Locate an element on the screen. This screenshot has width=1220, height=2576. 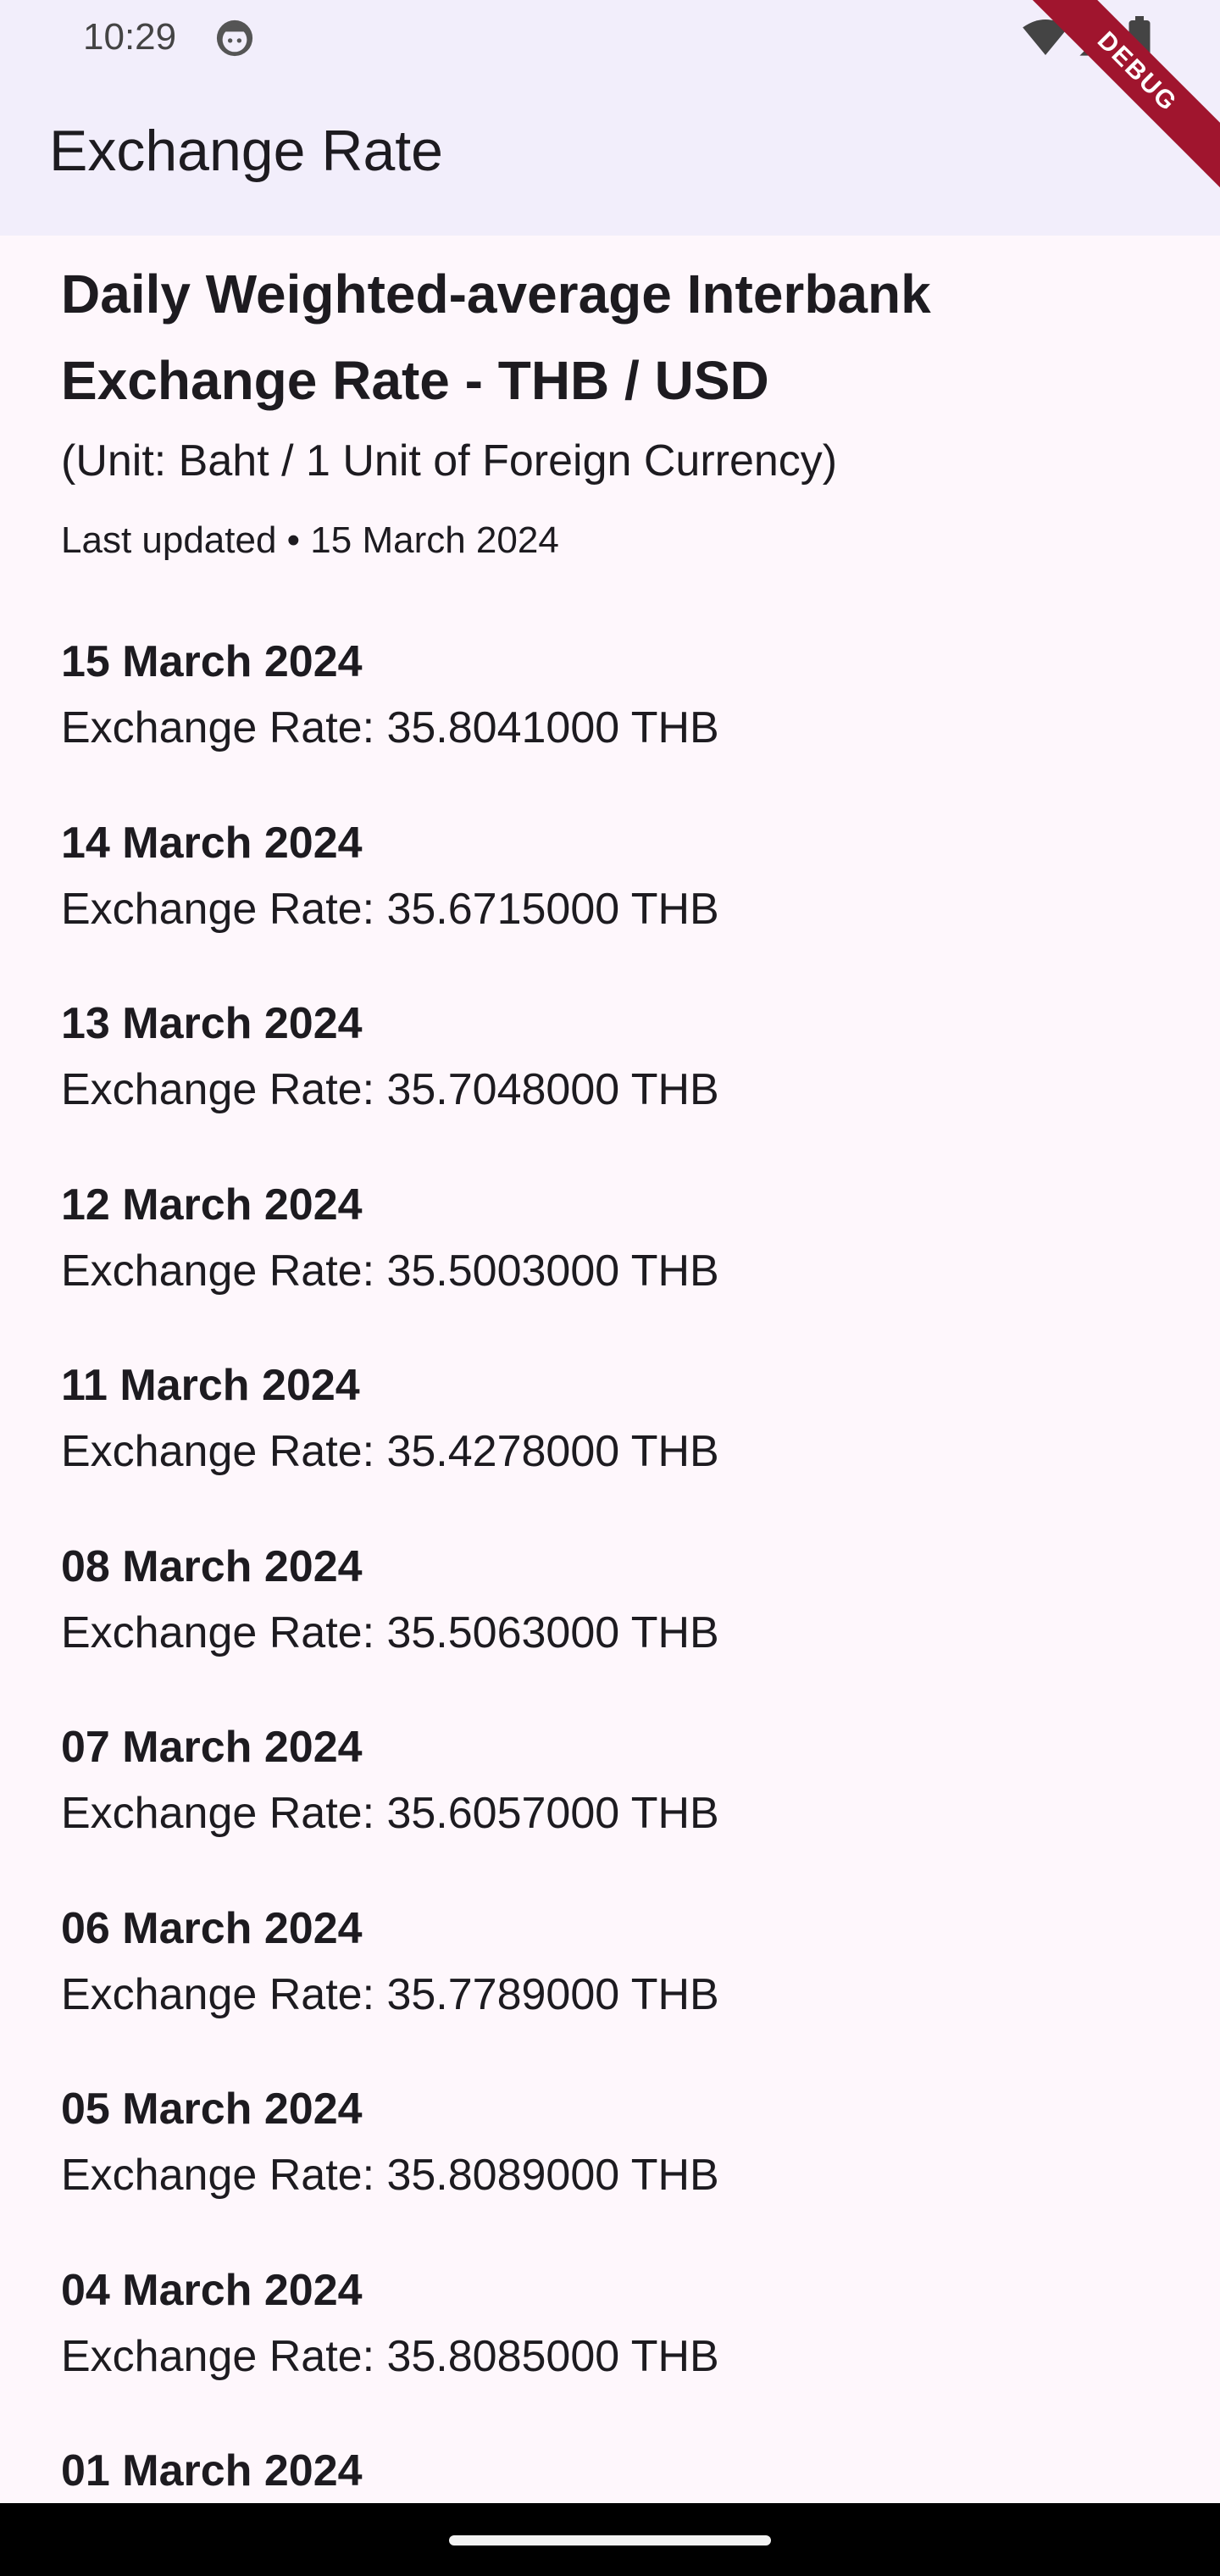
rate-date: 12 March 2024 is located at coordinates (212, 1205).